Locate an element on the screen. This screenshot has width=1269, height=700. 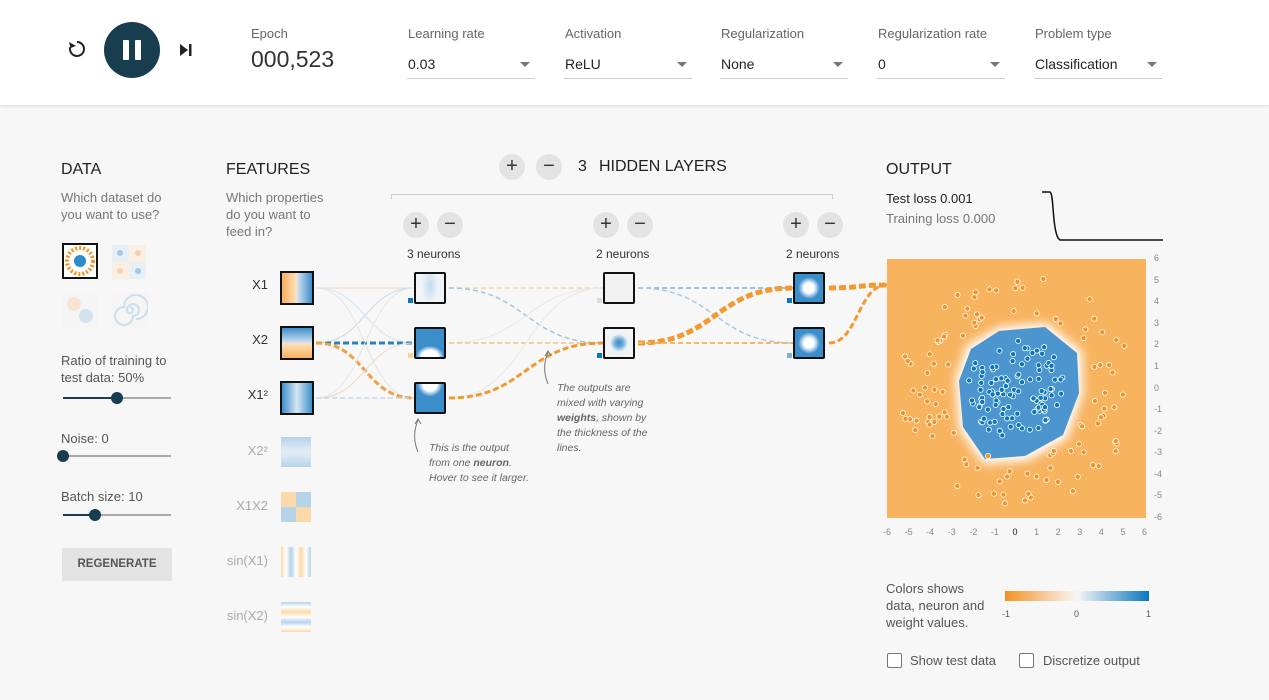
chevron-down-icon is located at coordinates (838, 64).